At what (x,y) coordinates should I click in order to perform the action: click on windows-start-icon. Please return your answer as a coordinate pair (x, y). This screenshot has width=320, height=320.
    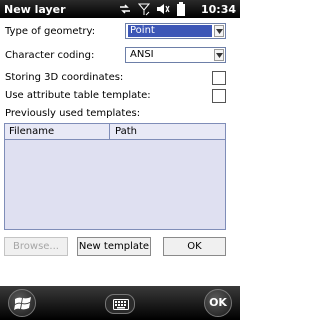
    Looking at the image, I should click on (22, 303).